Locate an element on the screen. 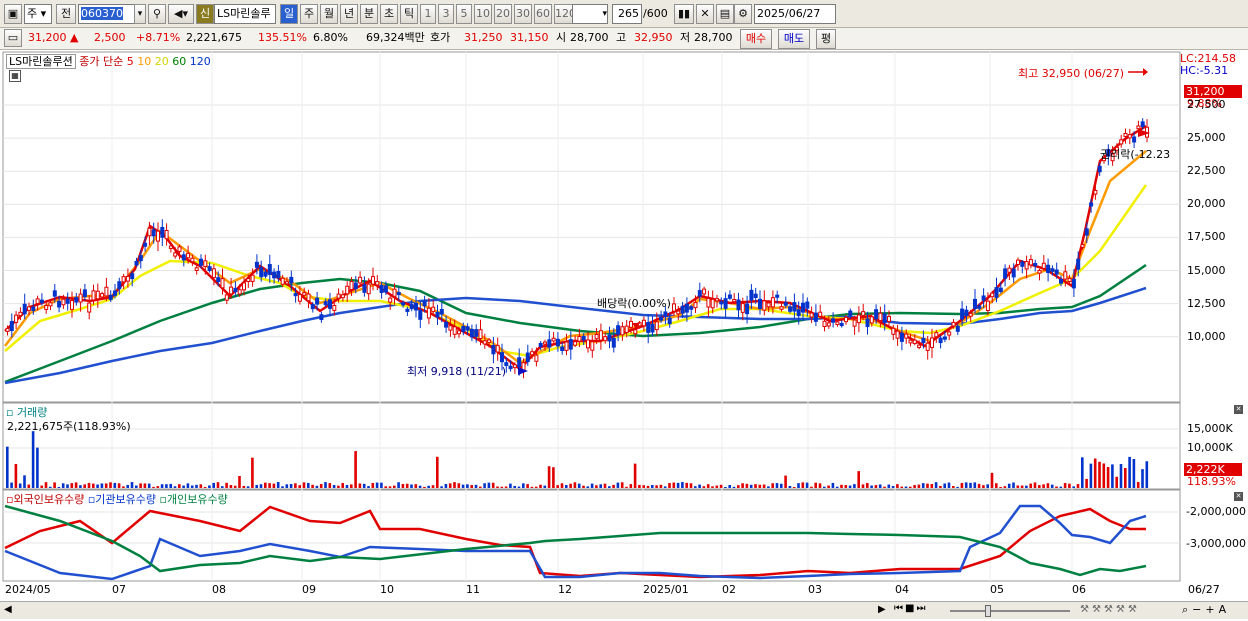  tools-icon: ✕ is located at coordinates (705, 14).